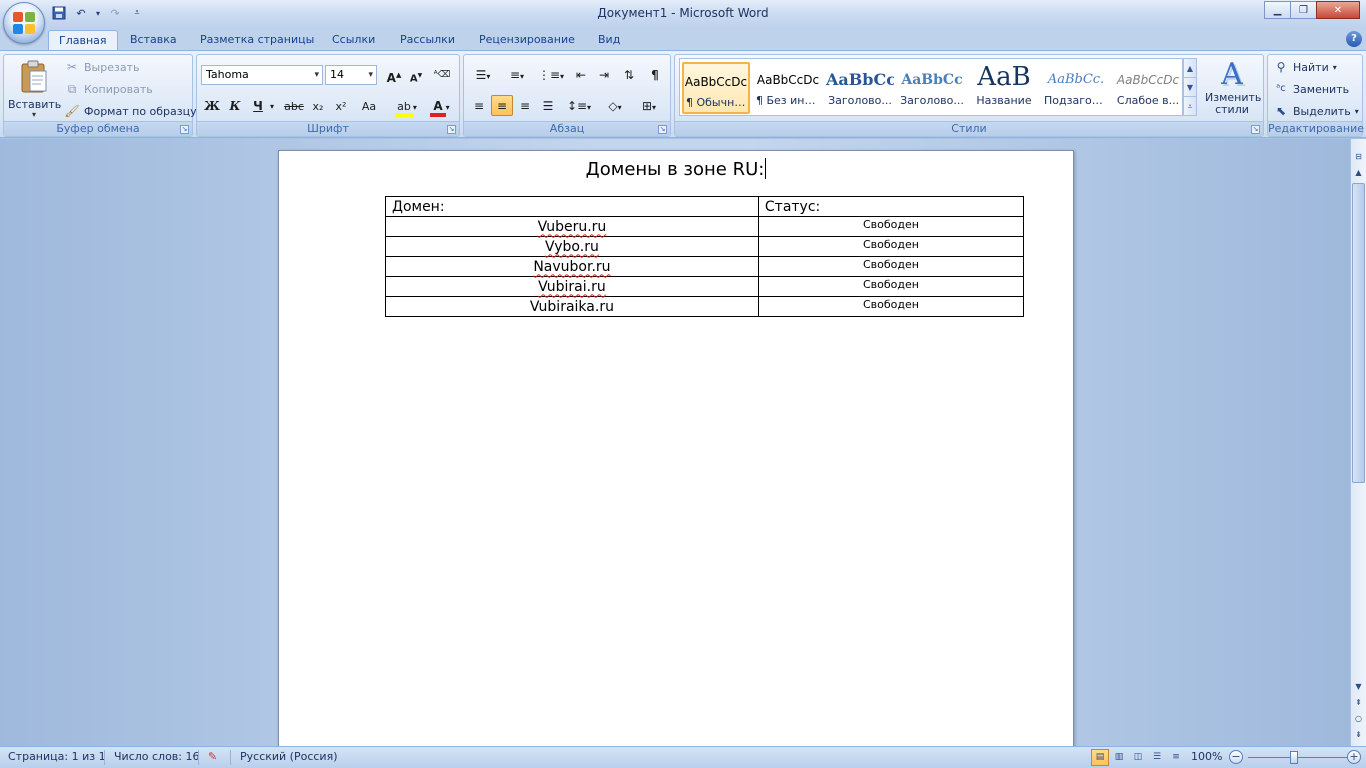 The height and width of the screenshot is (768, 1366). What do you see at coordinates (1354, 39) in the screenshot?
I see `help-icon: ?` at bounding box center [1354, 39].